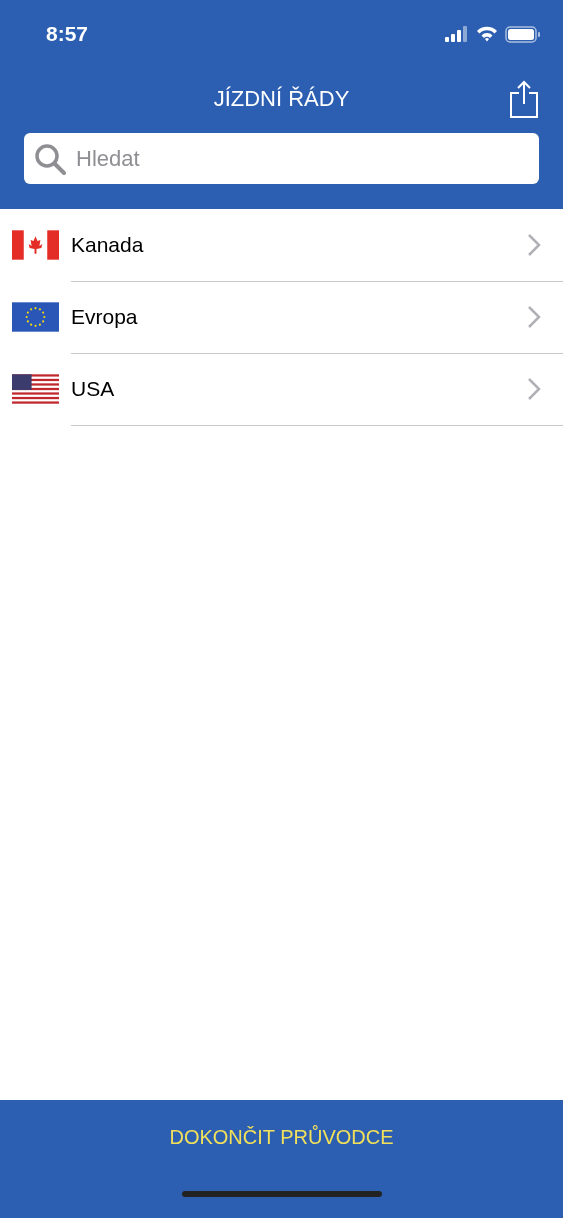 Image resolution: width=563 pixels, height=1218 pixels. I want to click on maple-leaf-flag-icon, so click(35, 245).